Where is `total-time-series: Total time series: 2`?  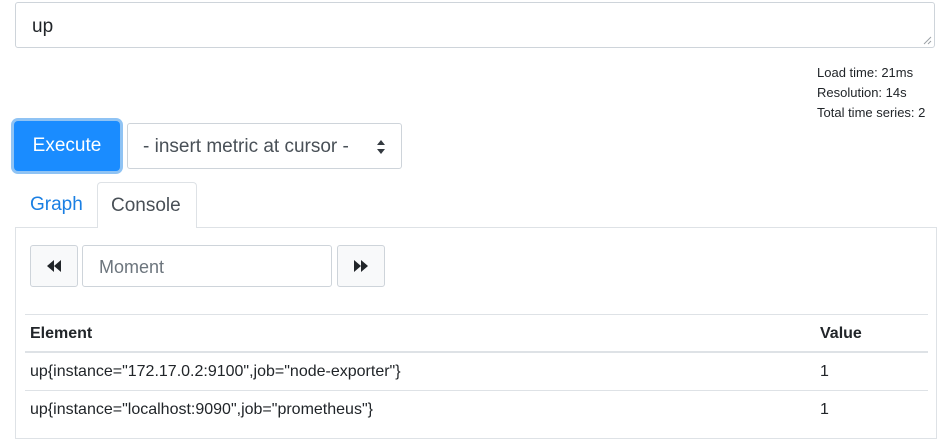
total-time-series: Total time series: 2 is located at coordinates (871, 112).